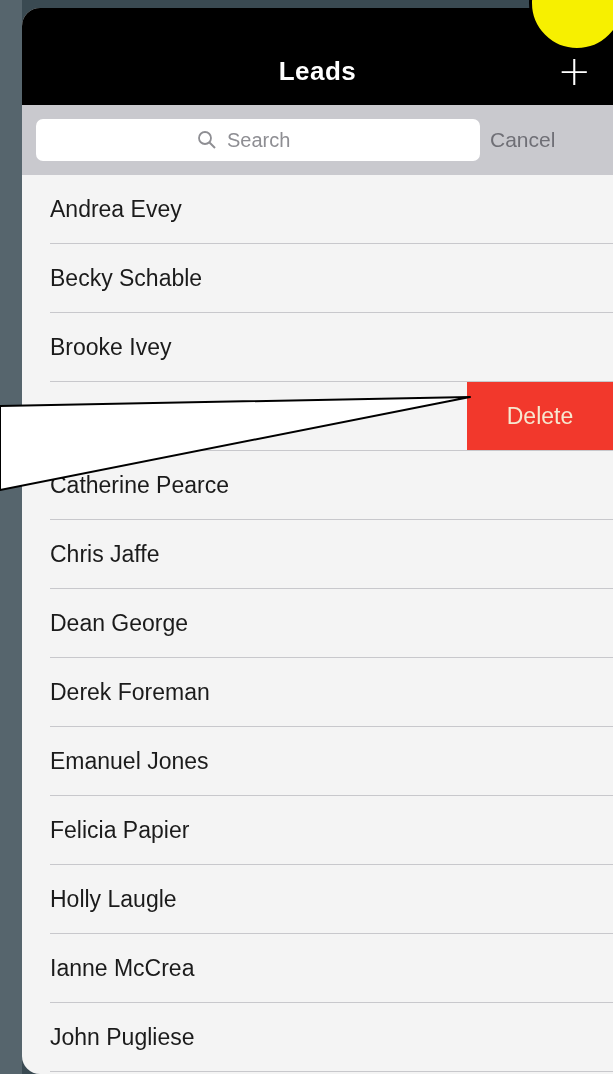 Image resolution: width=613 pixels, height=1074 pixels. I want to click on lead-row: Dean George, so click(331, 623).